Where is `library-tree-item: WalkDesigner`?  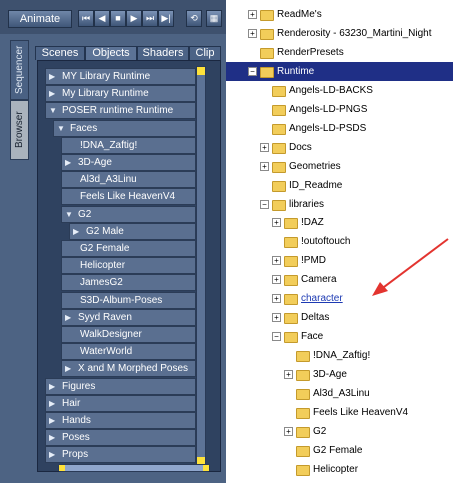 library-tree-item: WalkDesigner is located at coordinates (128, 334).